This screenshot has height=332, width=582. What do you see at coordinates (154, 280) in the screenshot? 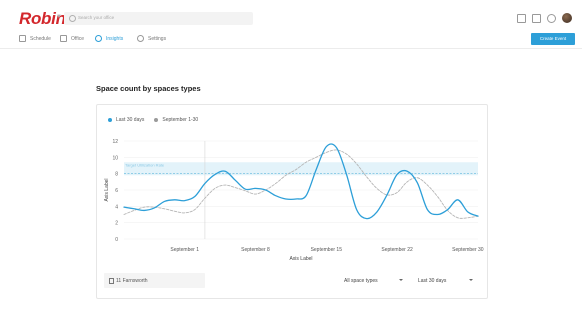
I see `location-selector: 11 Farnsworth` at bounding box center [154, 280].